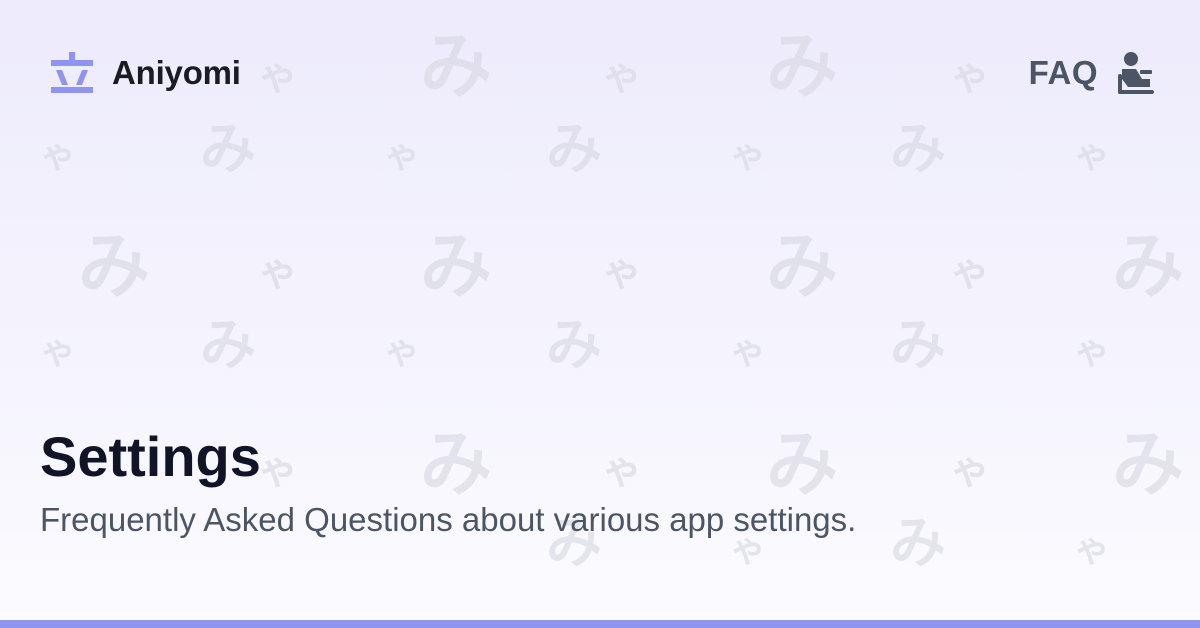  Describe the element at coordinates (600, 624) in the screenshot. I see `accent-bottom-bar` at that location.